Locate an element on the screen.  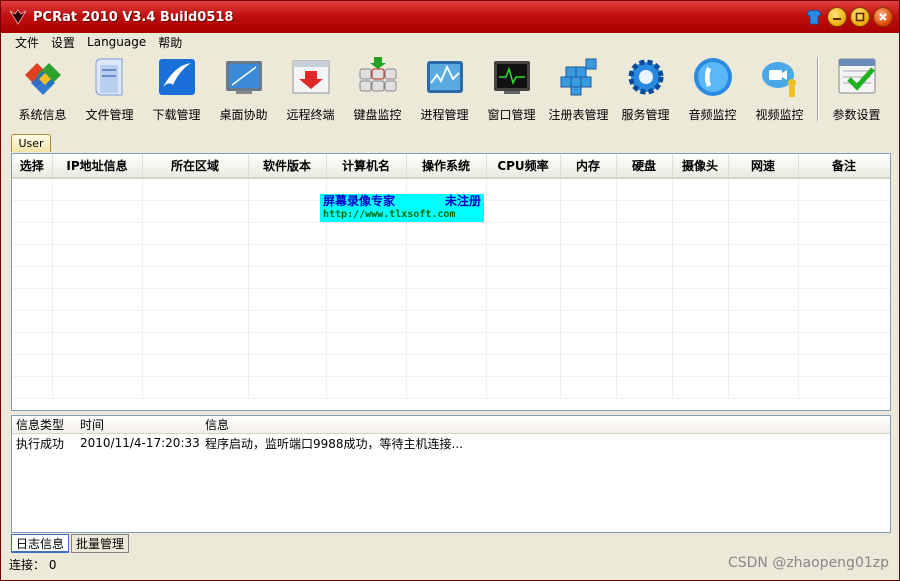
column-header: 选择 is located at coordinates (32, 166).